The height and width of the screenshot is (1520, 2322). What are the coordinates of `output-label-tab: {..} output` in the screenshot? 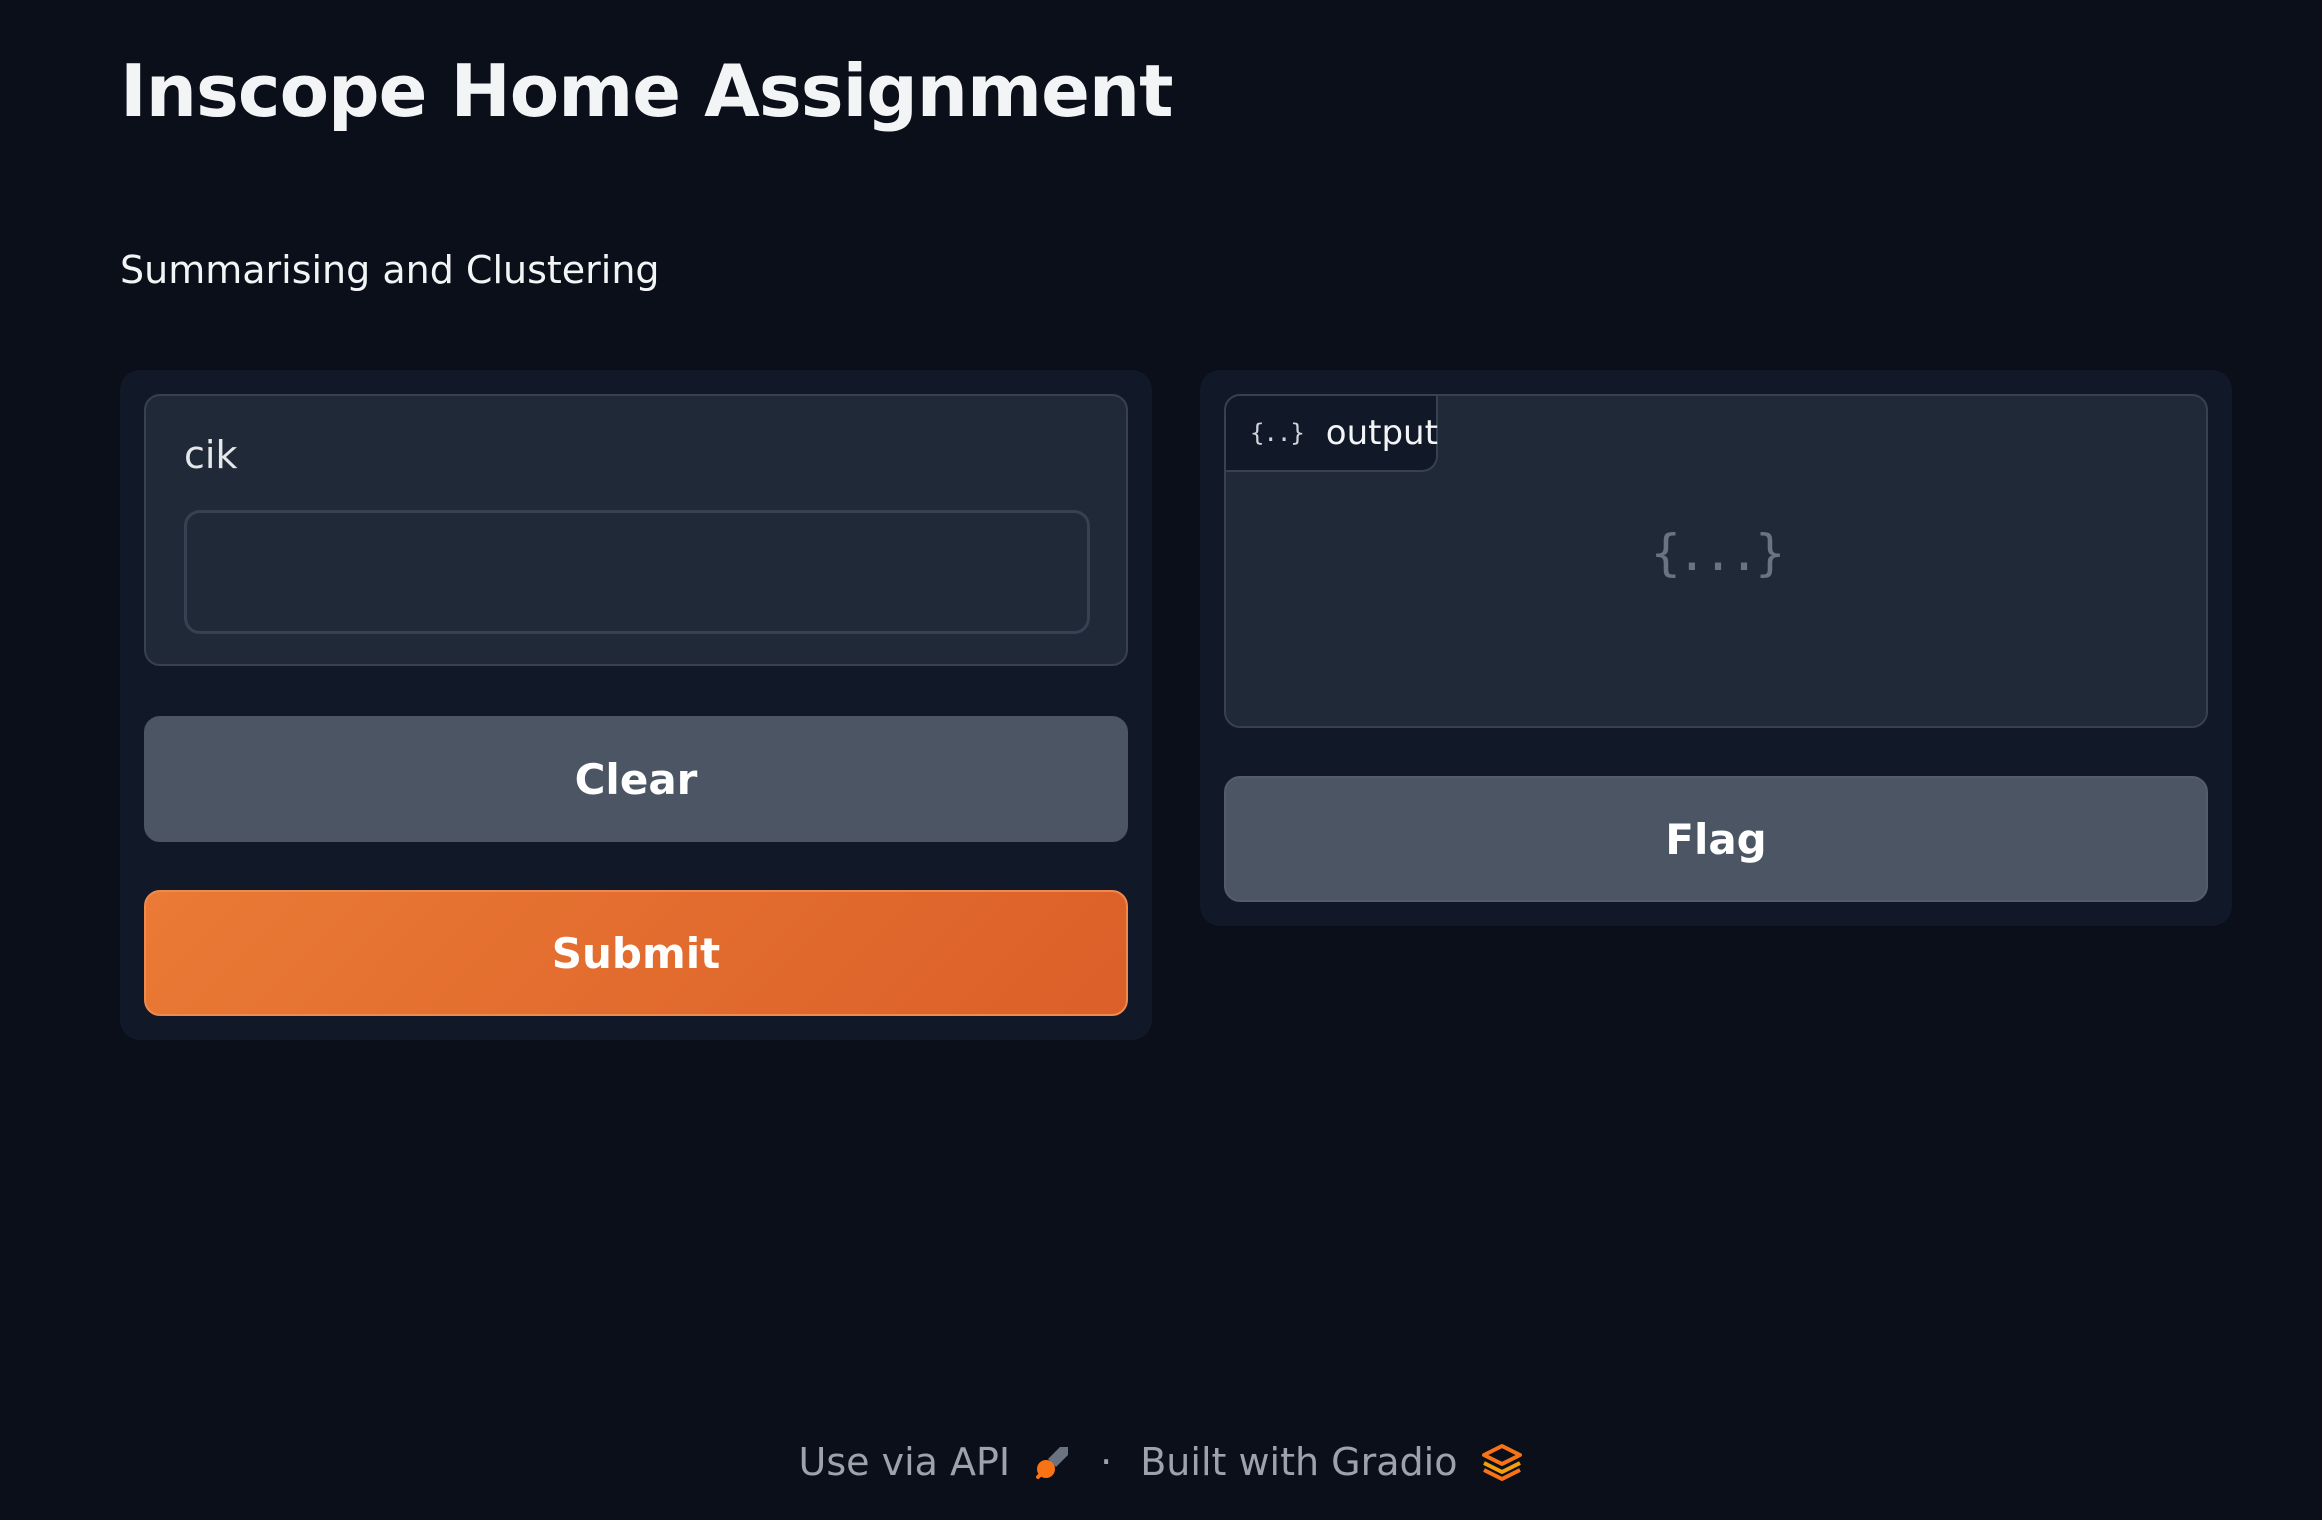 It's located at (1332, 434).